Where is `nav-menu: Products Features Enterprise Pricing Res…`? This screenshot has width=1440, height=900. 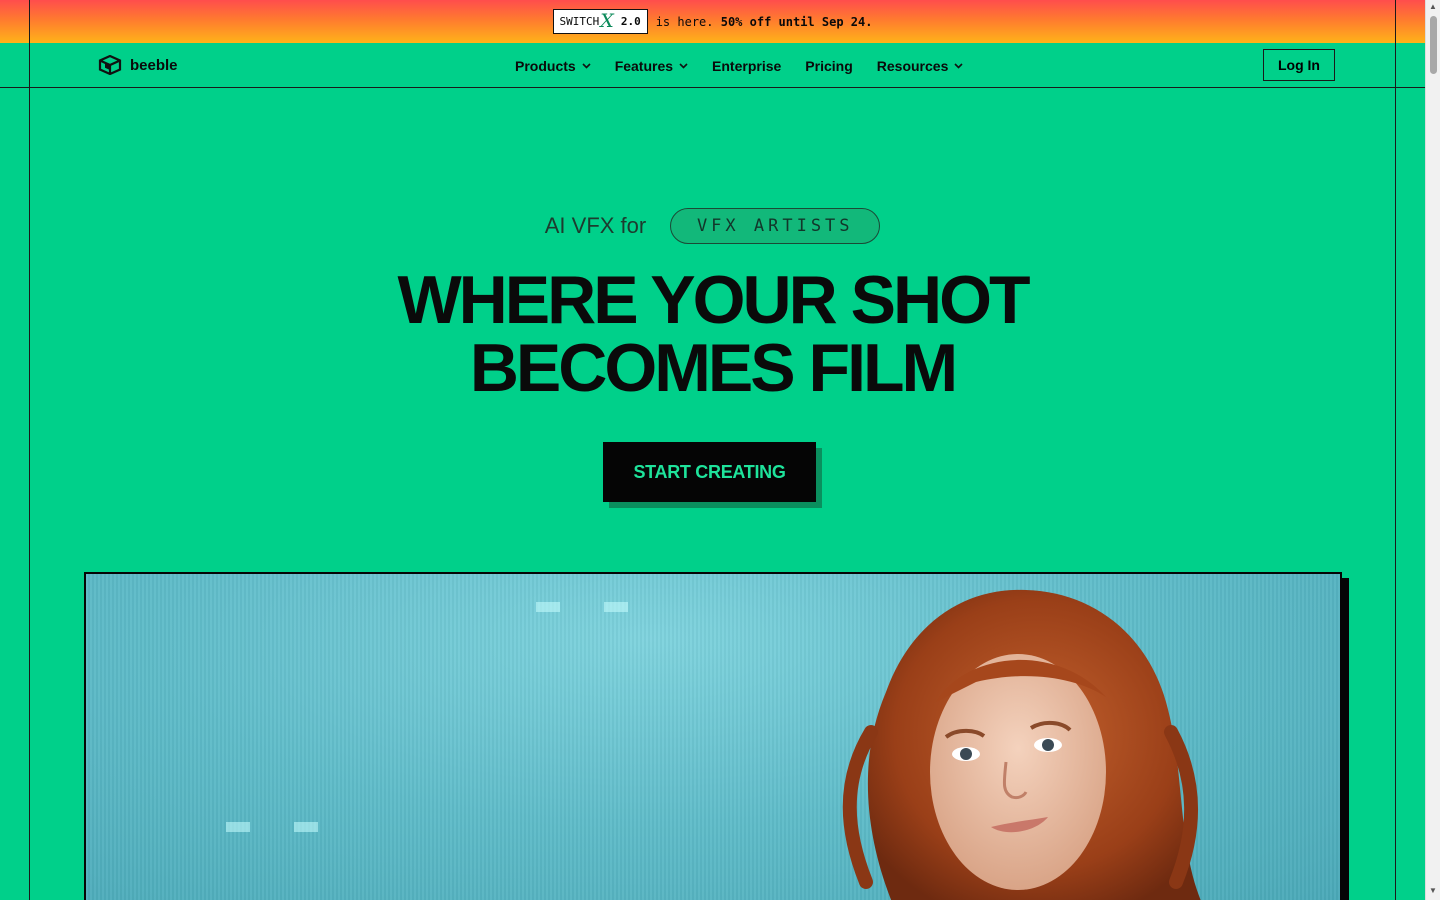 nav-menu: Products Features Enterprise Pricing Res… is located at coordinates (739, 65).